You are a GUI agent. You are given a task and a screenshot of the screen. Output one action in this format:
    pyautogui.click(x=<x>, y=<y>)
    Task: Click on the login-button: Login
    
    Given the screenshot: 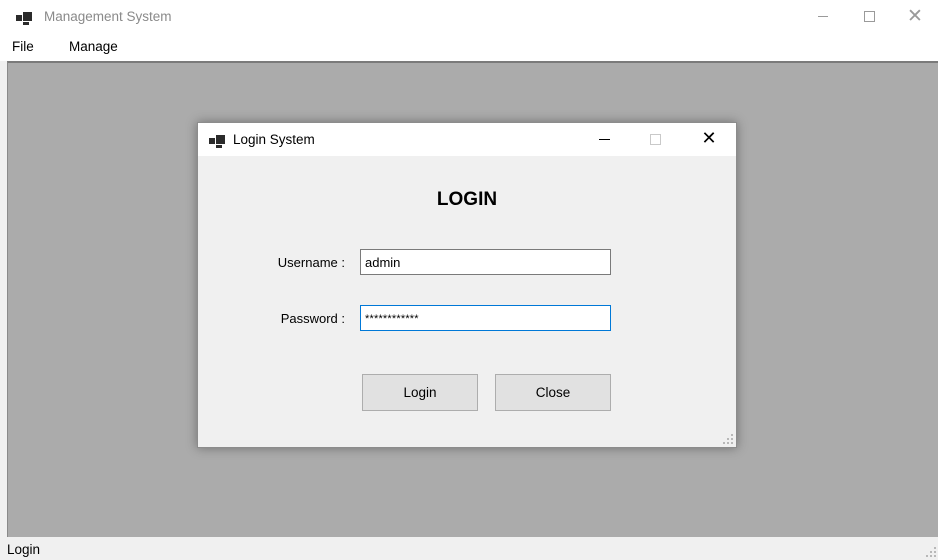 What is the action you would take?
    pyautogui.click(x=420, y=392)
    